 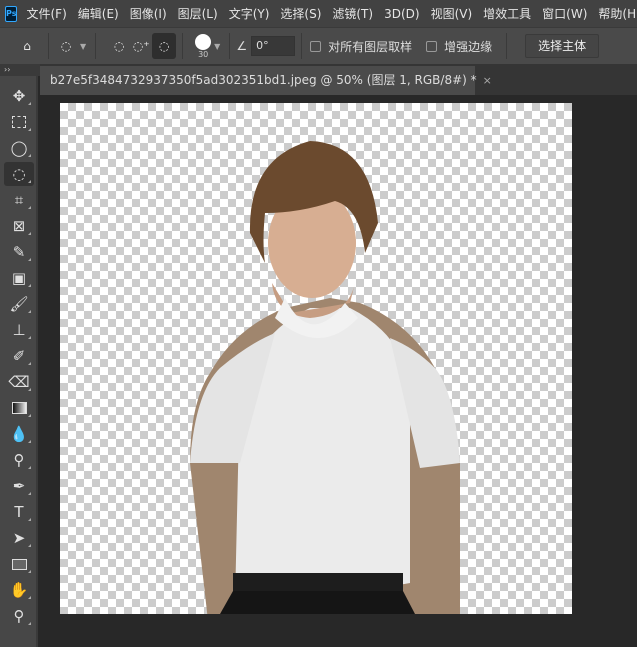 I want to click on type-tool-icon: T, so click(x=19, y=512).